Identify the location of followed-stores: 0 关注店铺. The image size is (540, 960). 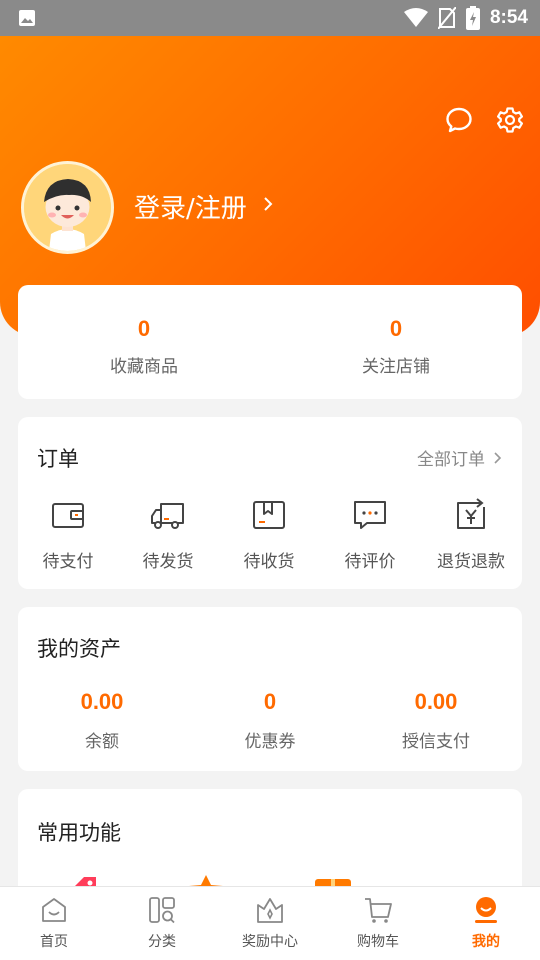
(396, 346).